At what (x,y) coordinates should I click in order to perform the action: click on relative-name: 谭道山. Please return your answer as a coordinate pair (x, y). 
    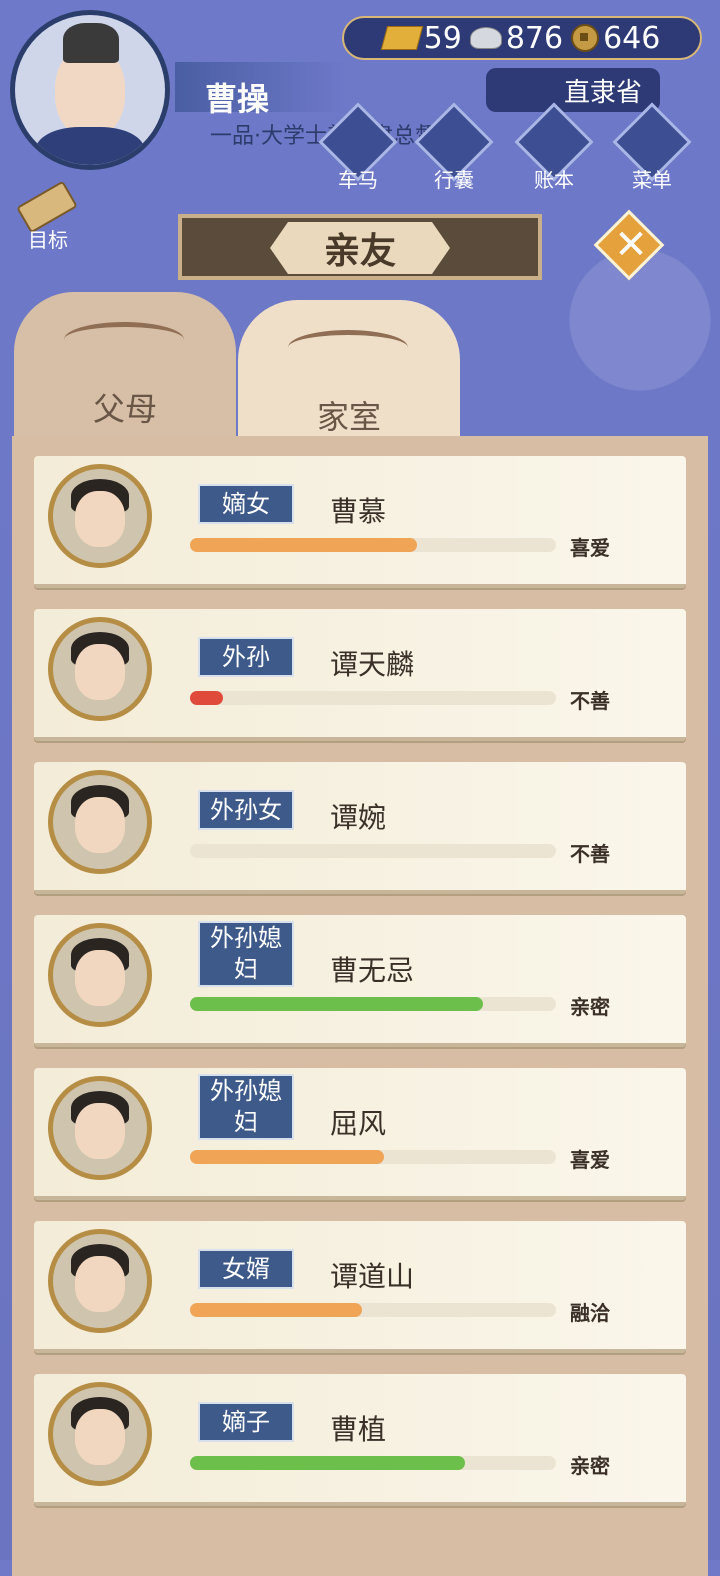
    Looking at the image, I should click on (372, 1276).